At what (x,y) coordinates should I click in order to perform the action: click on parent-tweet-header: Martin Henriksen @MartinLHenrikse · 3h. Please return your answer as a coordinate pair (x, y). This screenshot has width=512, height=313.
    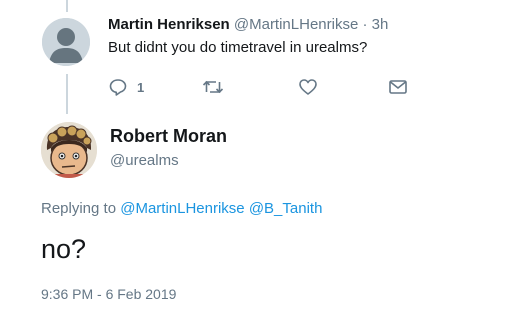
    Looking at the image, I should click on (248, 24).